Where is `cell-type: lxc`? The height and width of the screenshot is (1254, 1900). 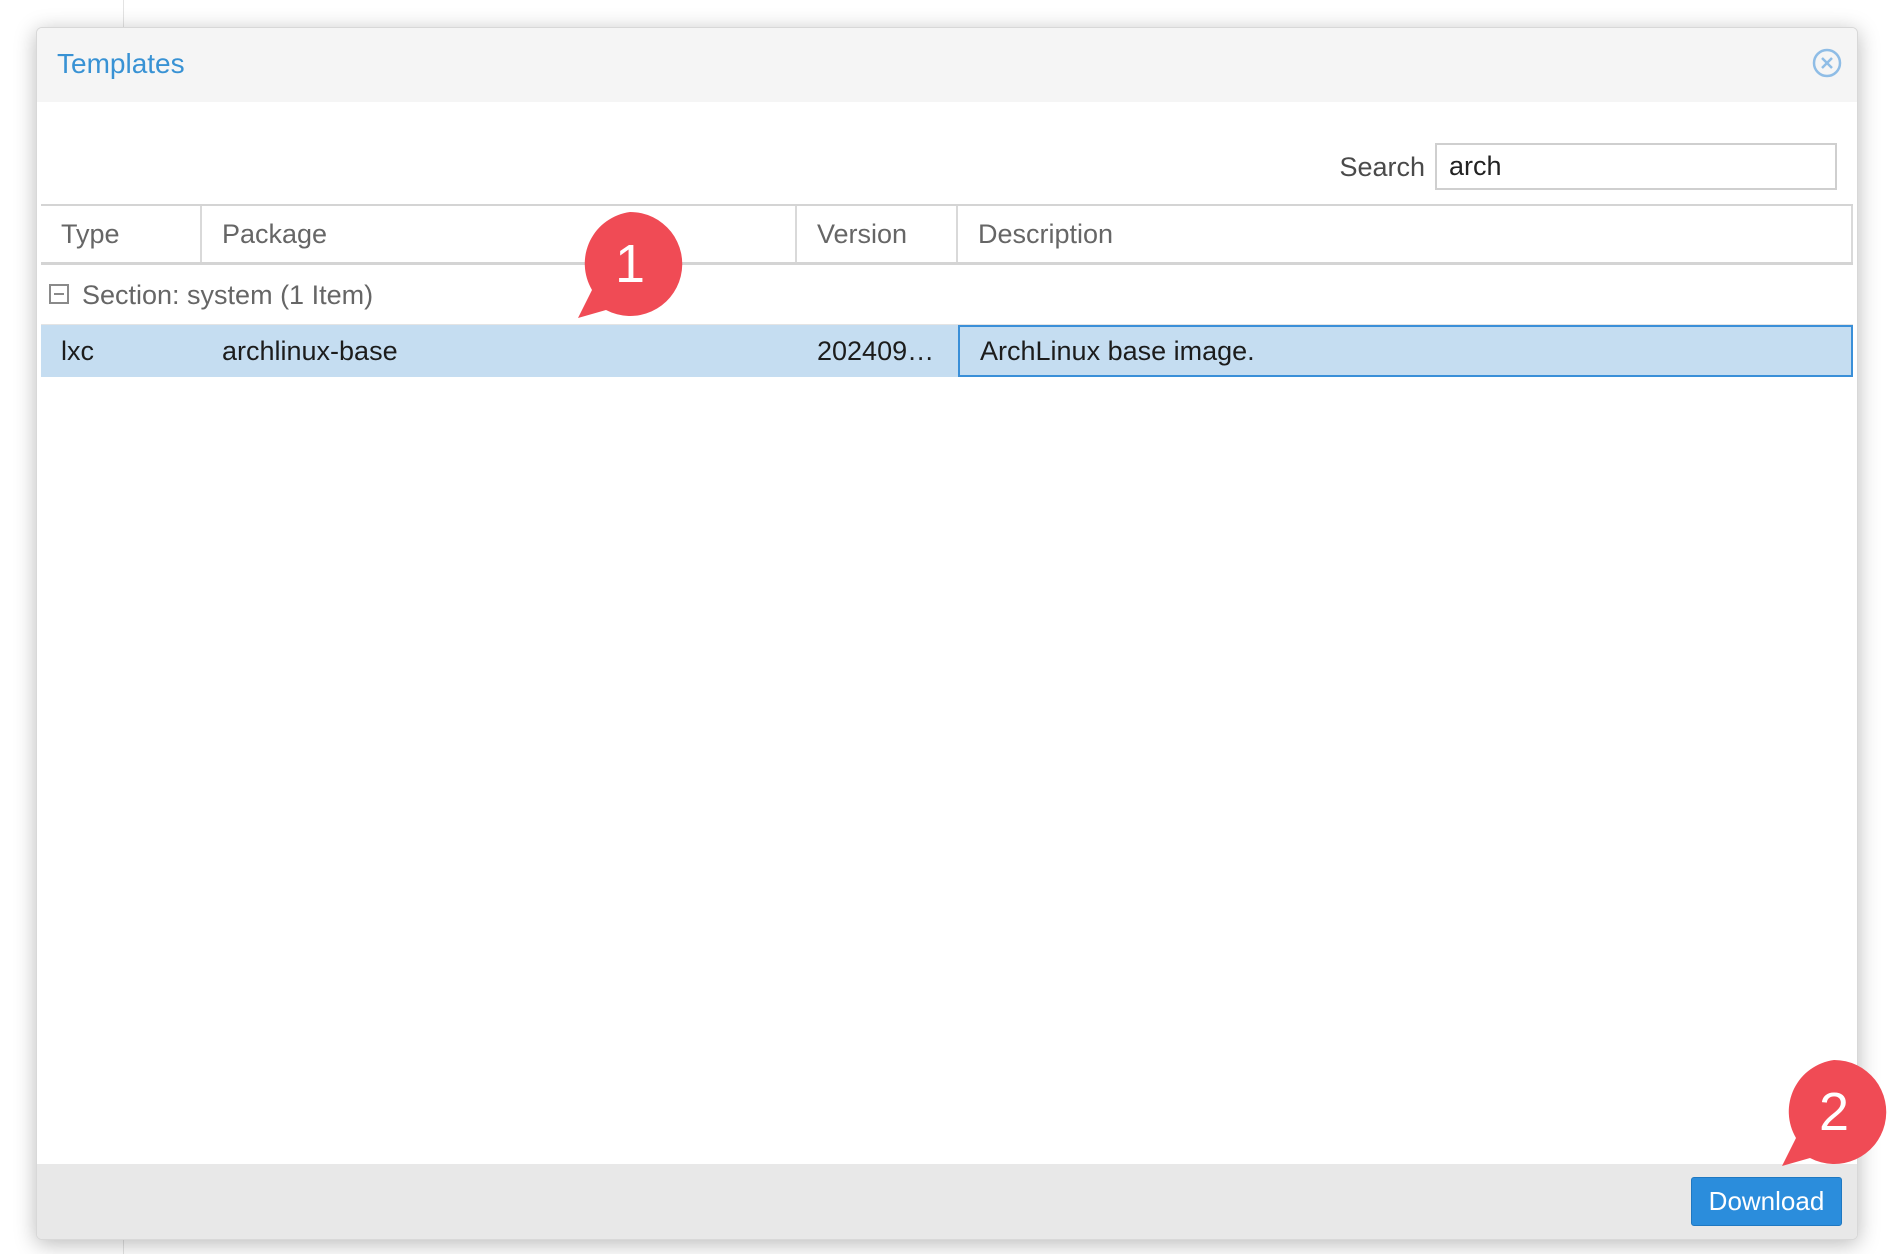
cell-type: lxc is located at coordinates (77, 351).